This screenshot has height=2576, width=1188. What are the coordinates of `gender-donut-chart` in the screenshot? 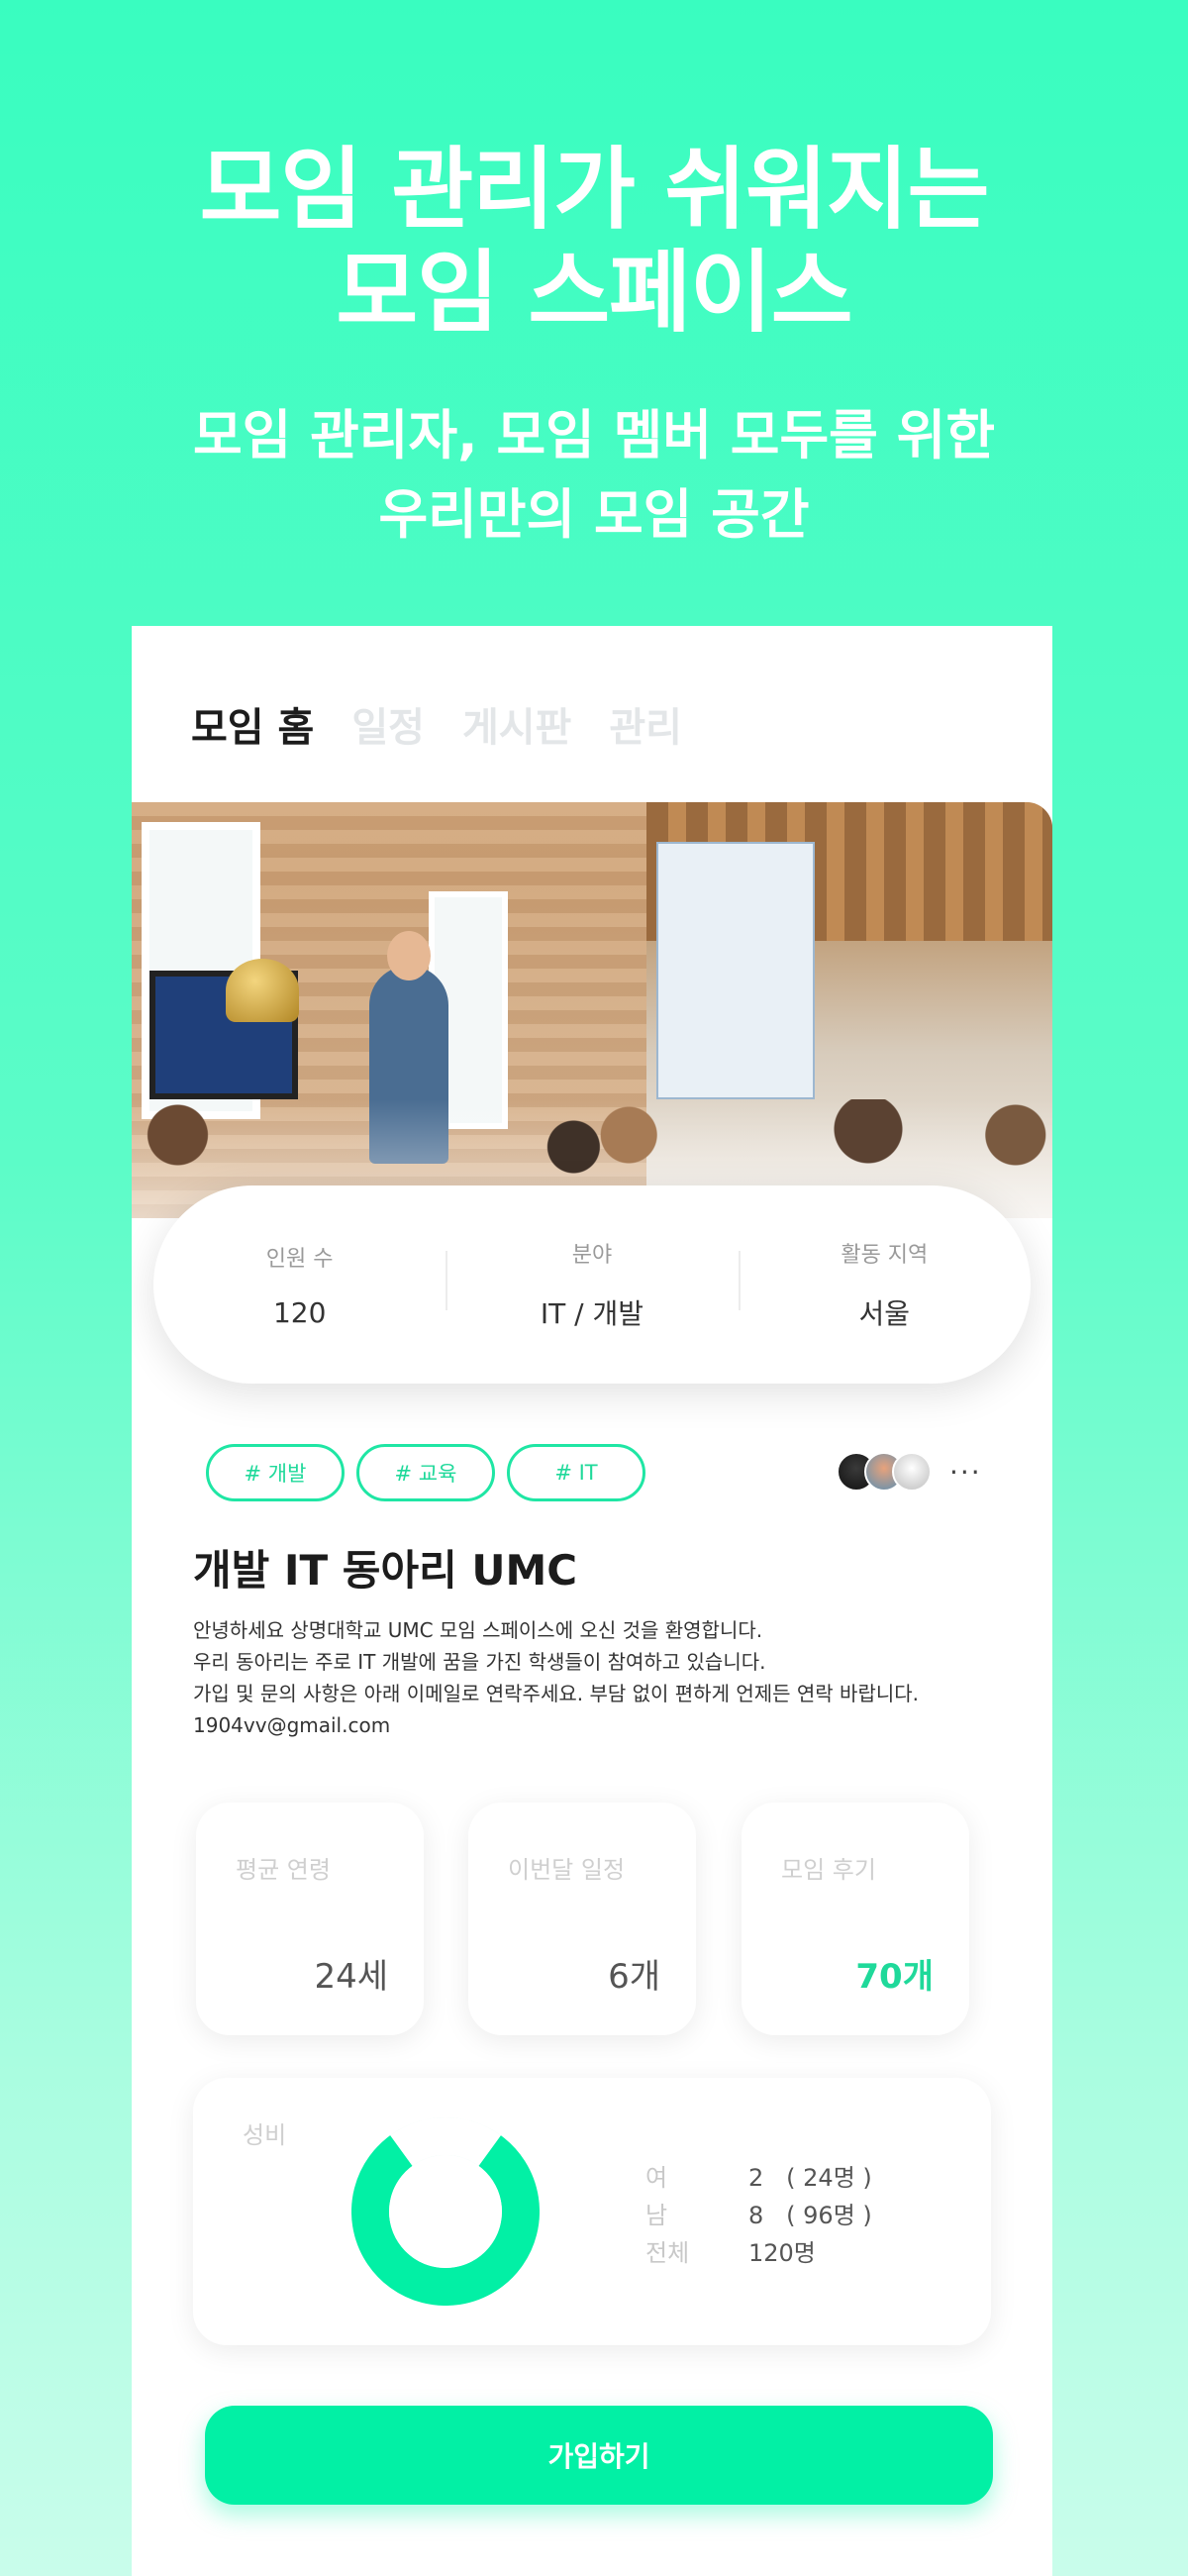 It's located at (446, 2211).